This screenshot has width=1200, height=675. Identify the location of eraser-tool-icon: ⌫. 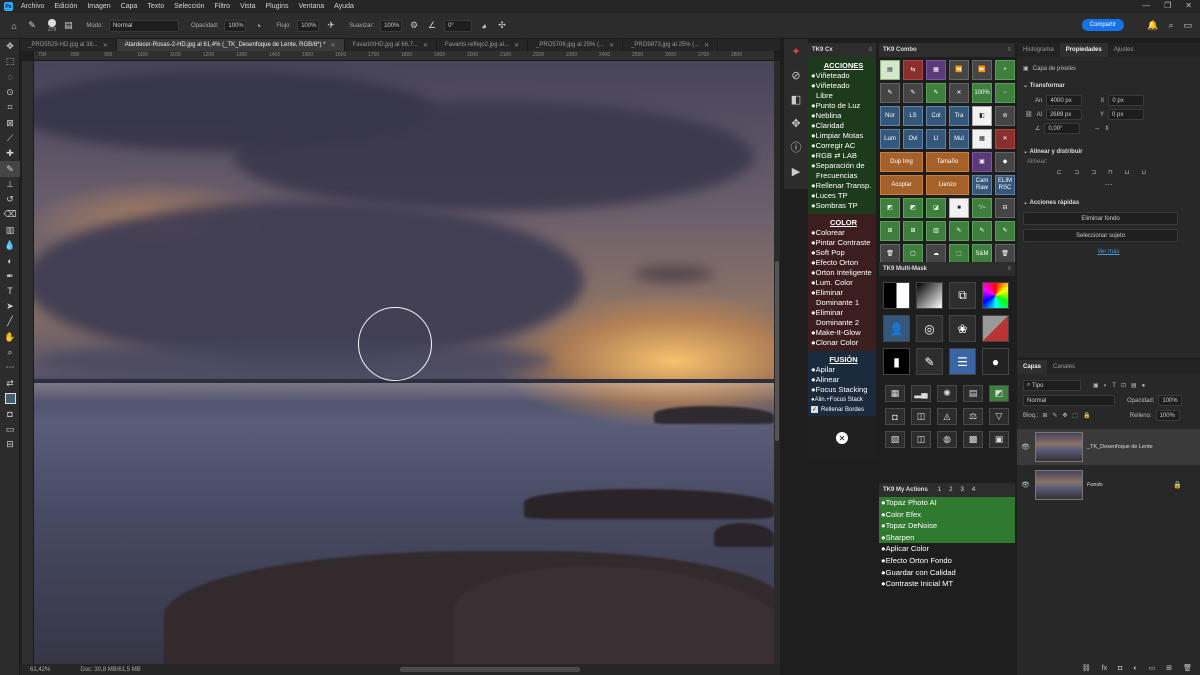
(10, 214).